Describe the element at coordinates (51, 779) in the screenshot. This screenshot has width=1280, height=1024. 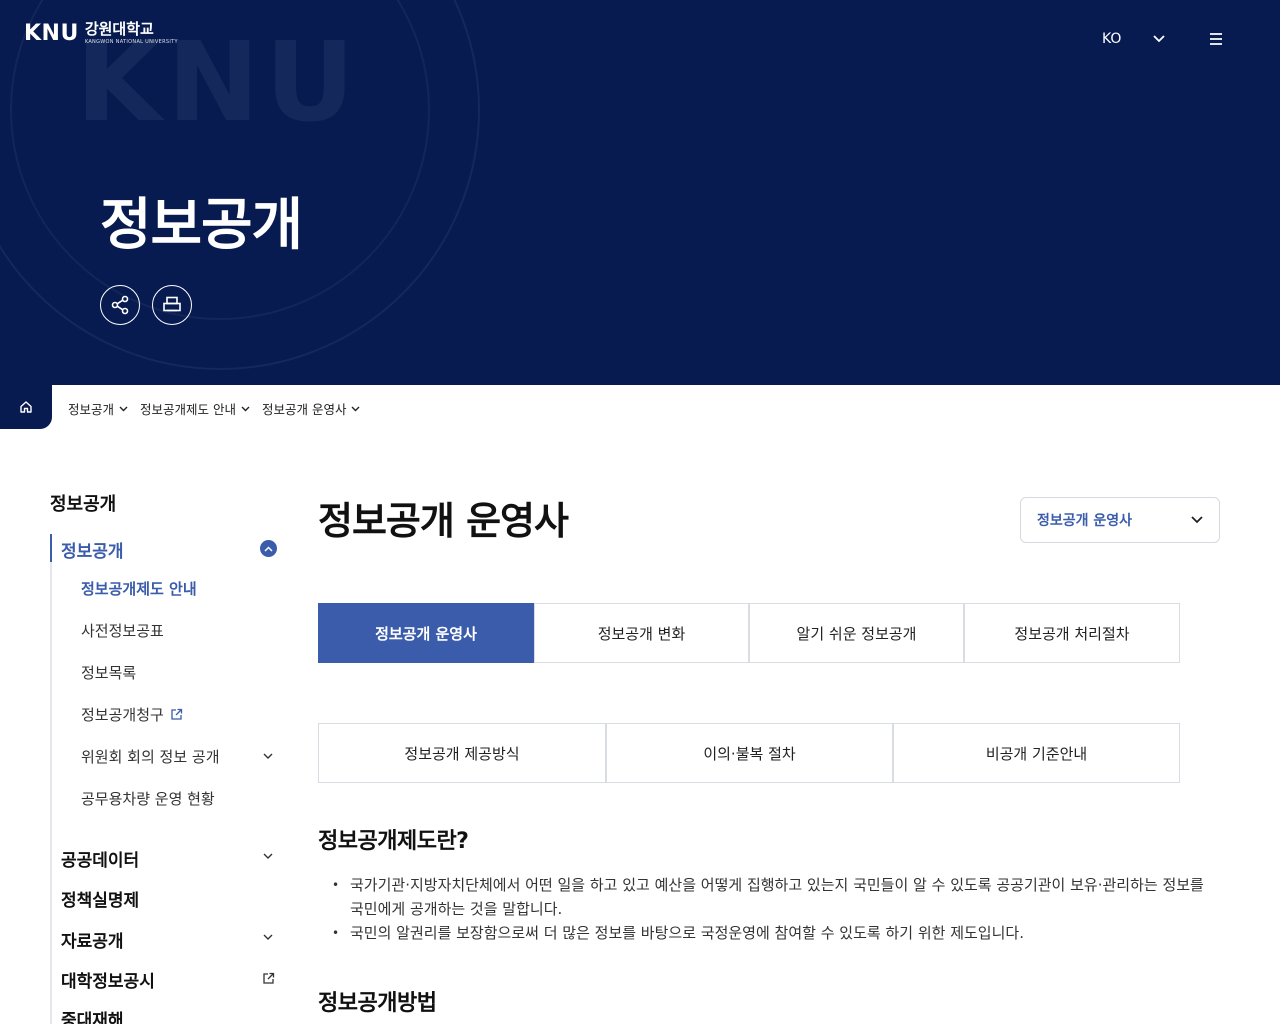
I see `sidebar-divider` at that location.